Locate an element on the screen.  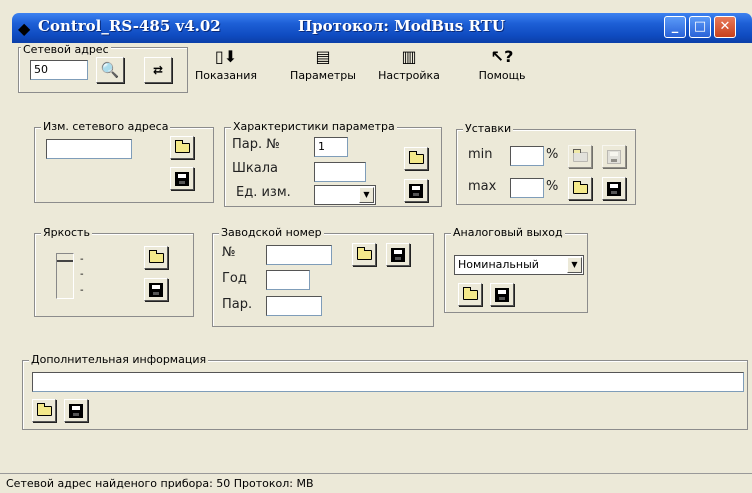
transfer-button: ⇄ is located at coordinates (158, 70).